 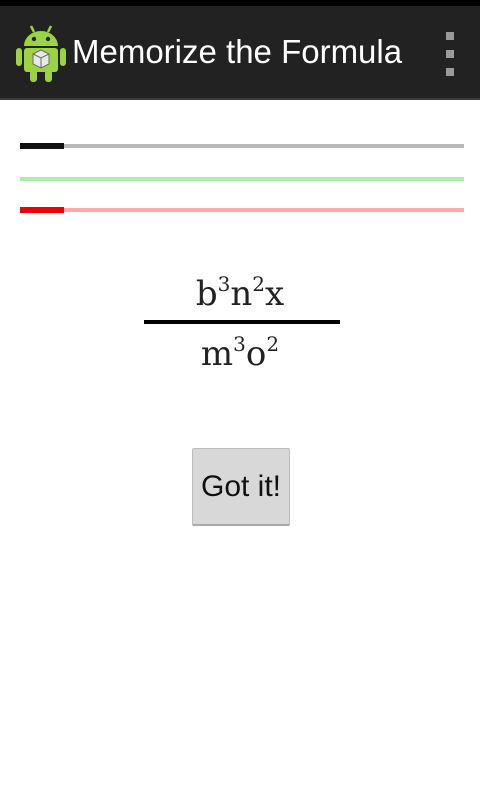 I want to click on fraction-bar, so click(x=242, y=322).